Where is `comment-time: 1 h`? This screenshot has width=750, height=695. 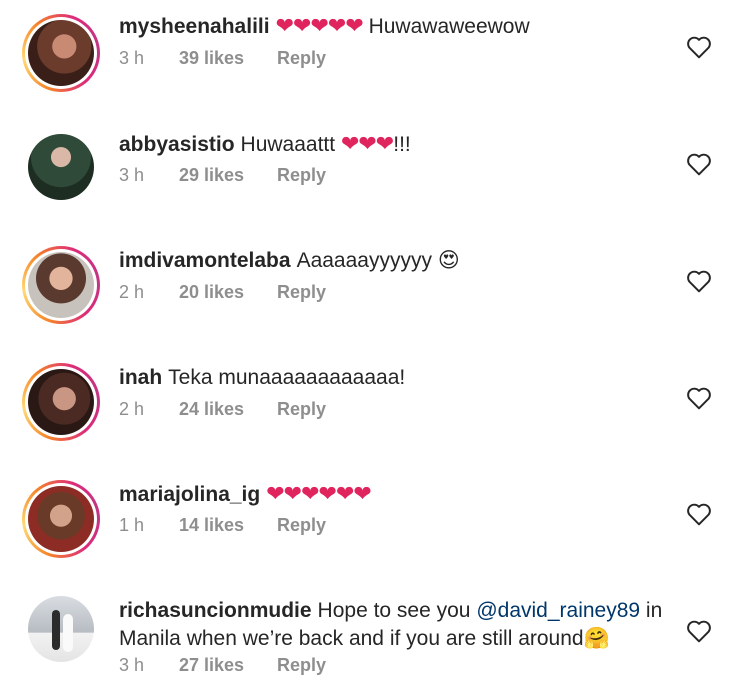 comment-time: 1 h is located at coordinates (149, 525).